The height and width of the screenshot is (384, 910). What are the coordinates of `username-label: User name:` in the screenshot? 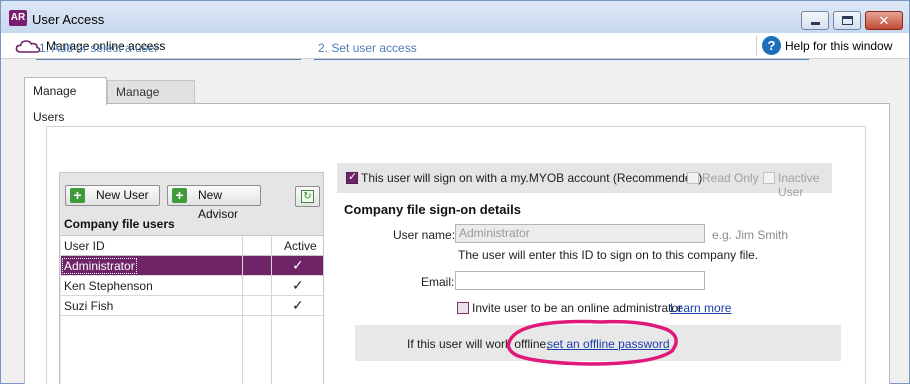 It's located at (424, 235).